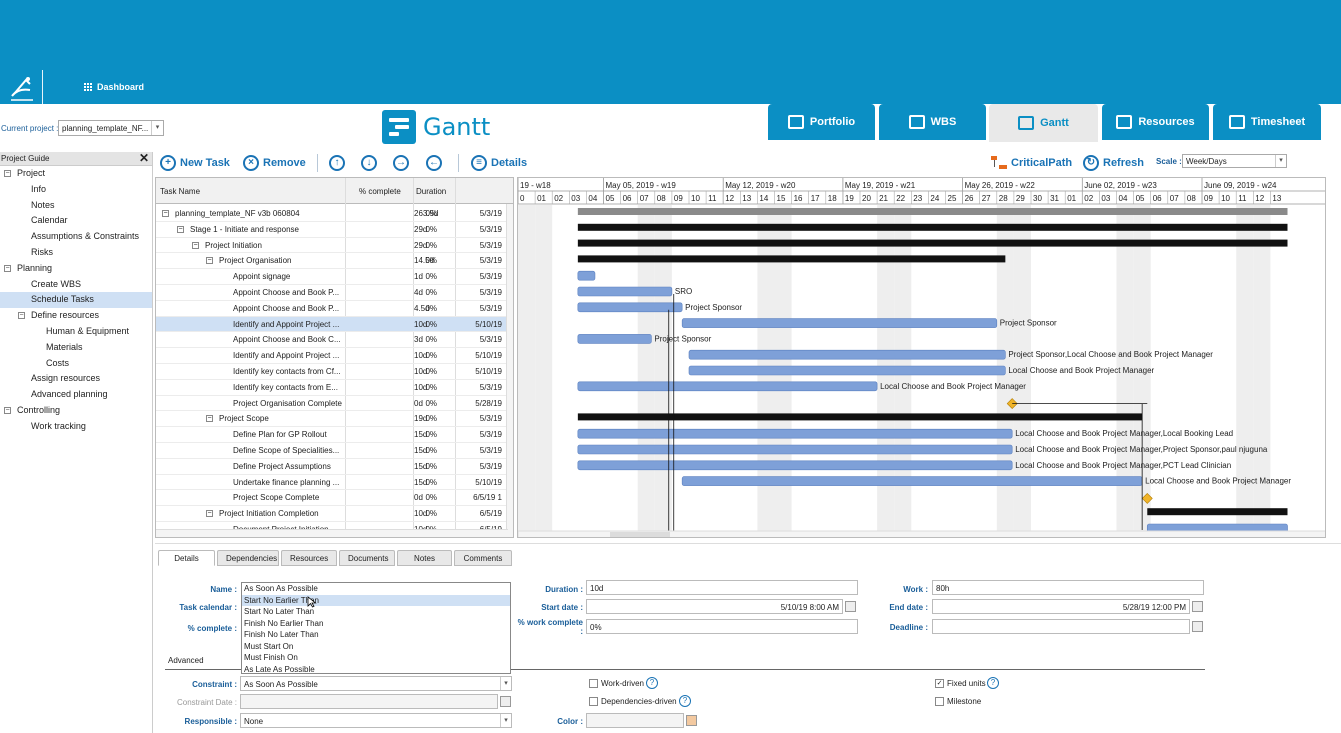 This screenshot has height=733, width=1341. What do you see at coordinates (1068, 587) in the screenshot?
I see `work-field: 80h` at bounding box center [1068, 587].